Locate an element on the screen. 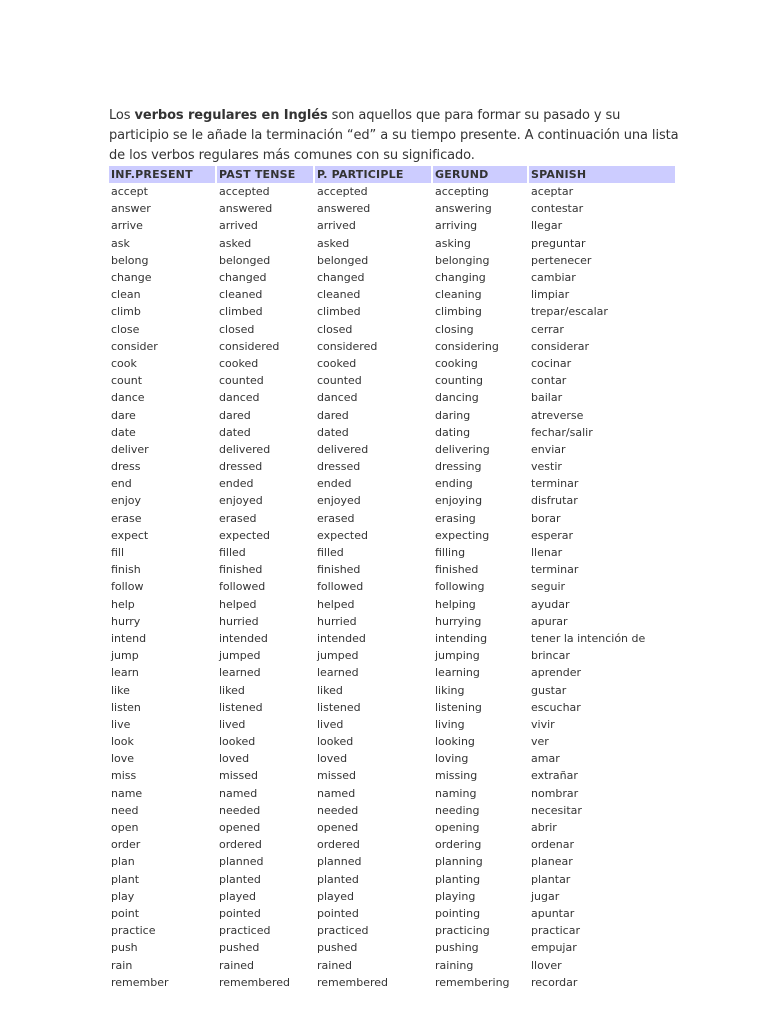 The width and height of the screenshot is (768, 1024). cell-spanish: disfrutar is located at coordinates (554, 501).